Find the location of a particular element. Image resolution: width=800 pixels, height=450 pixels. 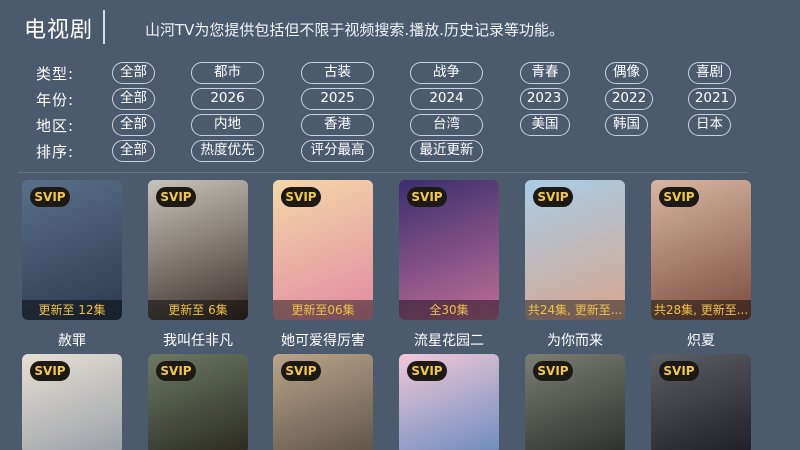

poster-title: 炽夏 is located at coordinates (701, 340).